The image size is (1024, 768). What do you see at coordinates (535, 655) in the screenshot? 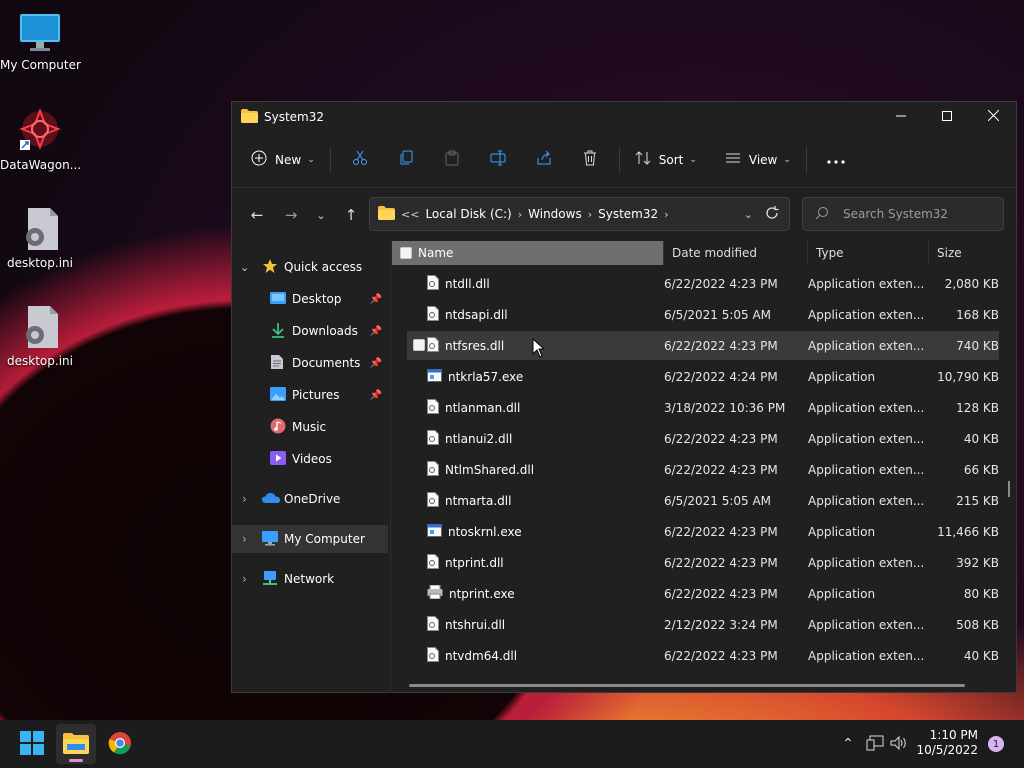
I see `file-name-cell: ntvdm64.dll` at bounding box center [535, 655].